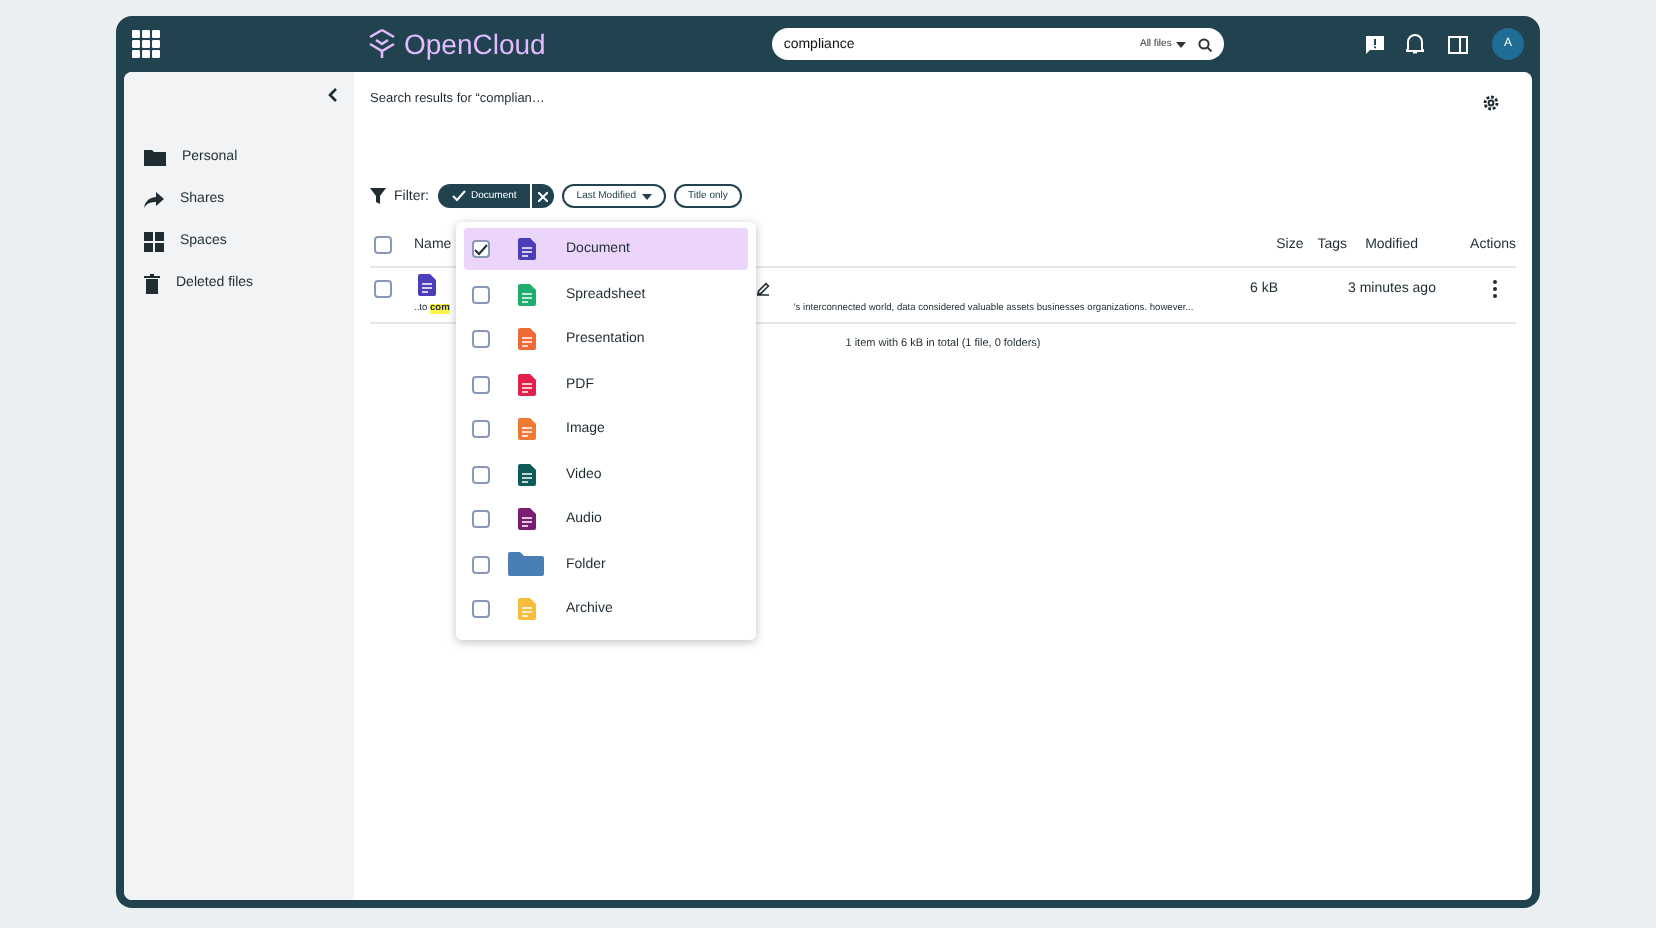  Describe the element at coordinates (475, 44) in the screenshot. I see `app-name: OpenCloud` at that location.